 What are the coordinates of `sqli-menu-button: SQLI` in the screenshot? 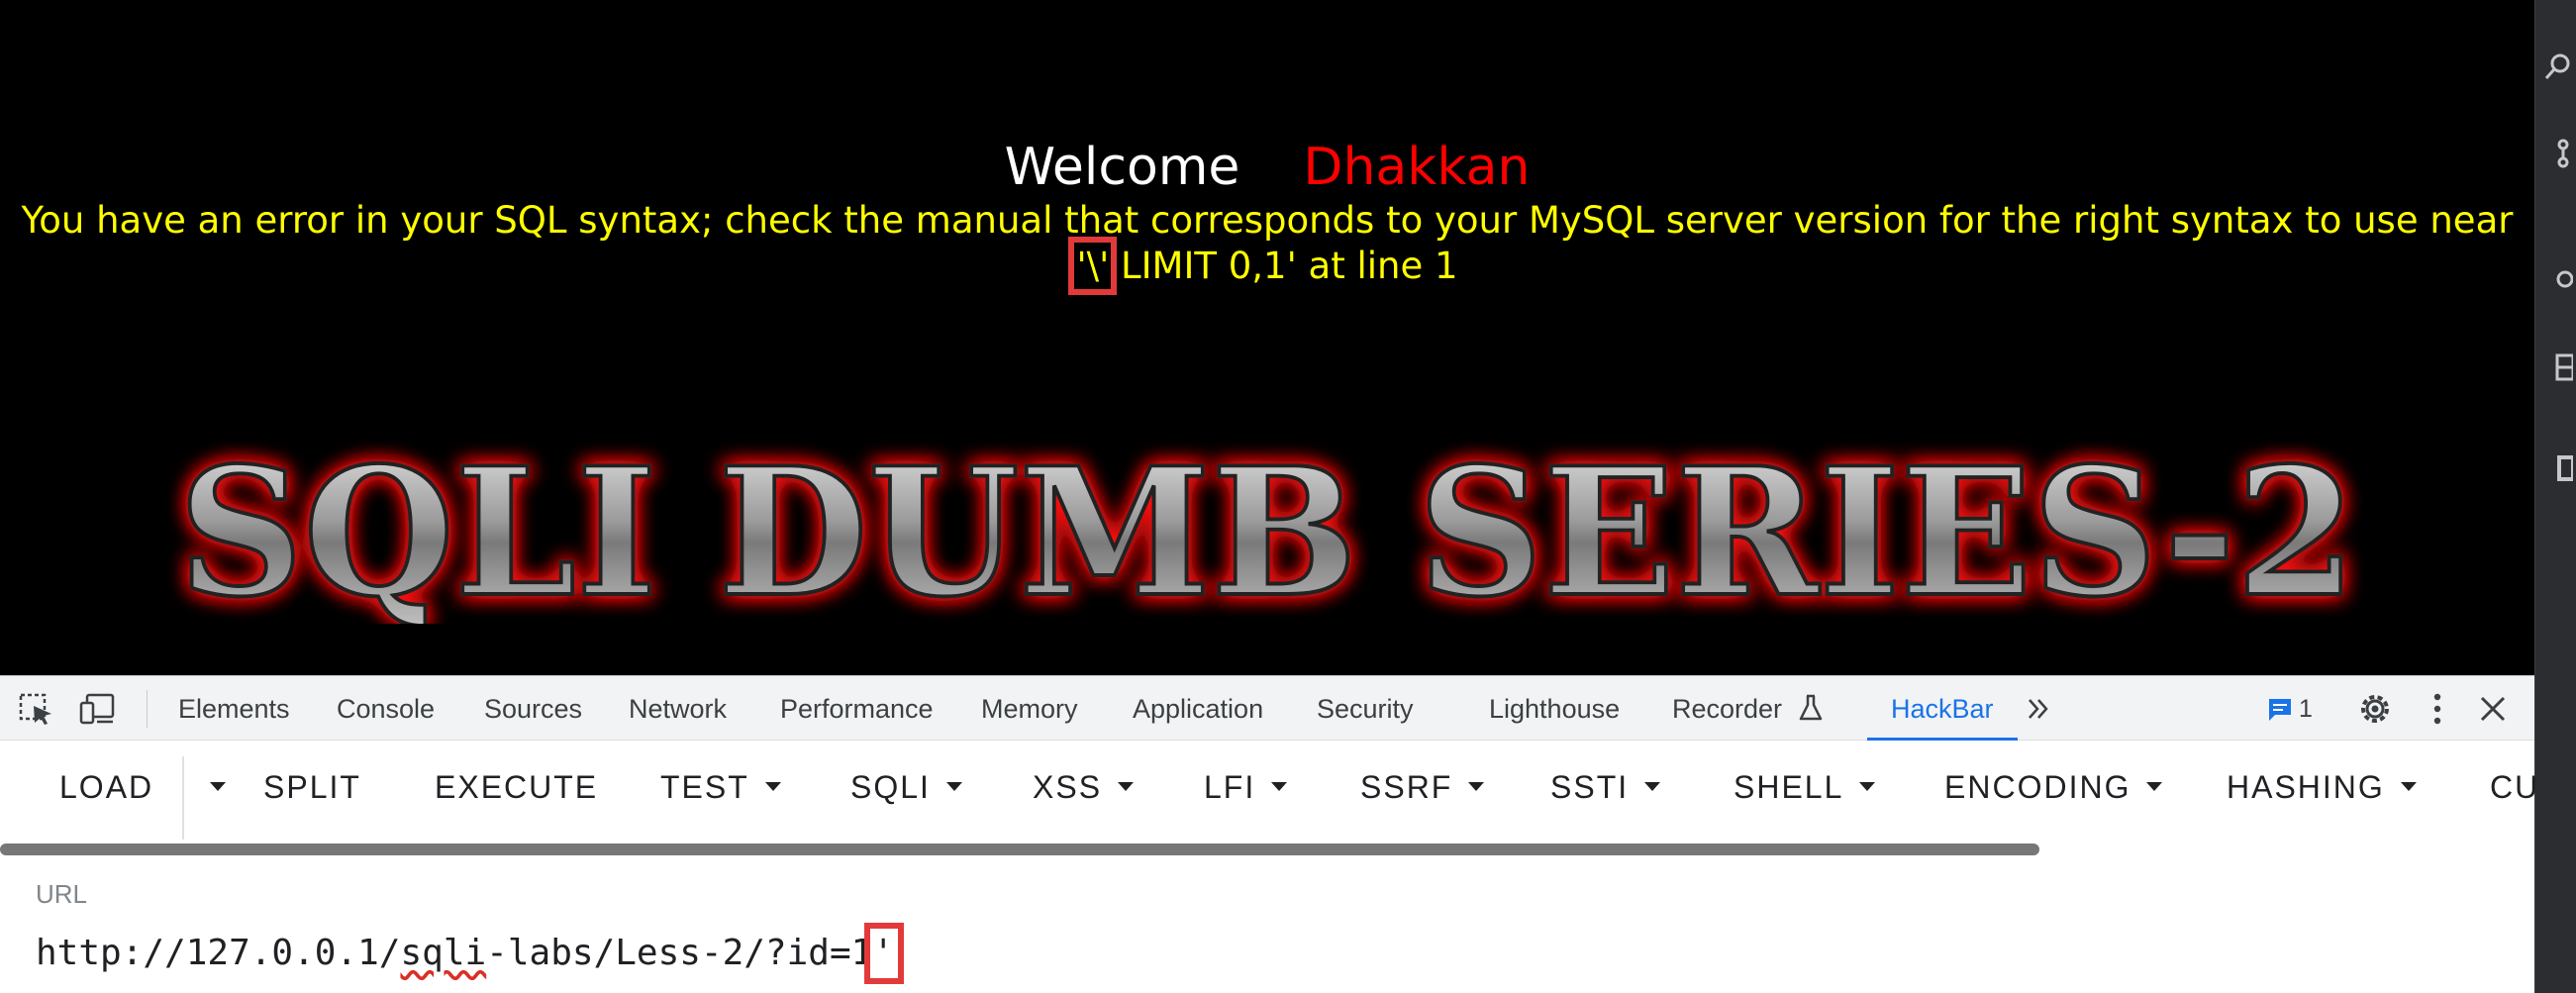 It's located at (906, 787).